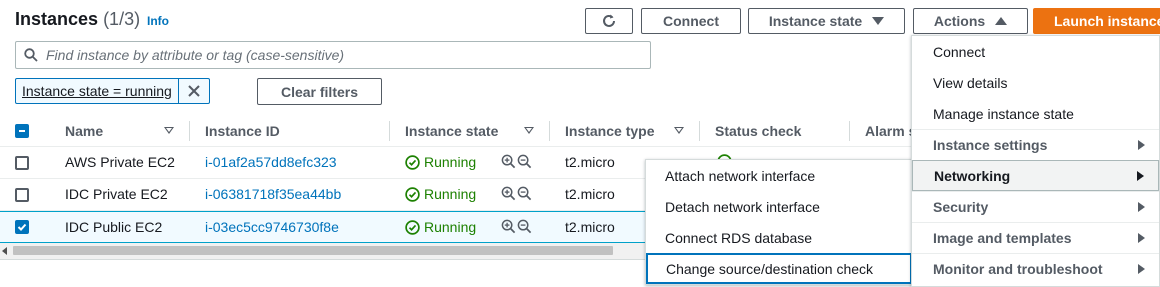  Describe the element at coordinates (1018, 269) in the screenshot. I see `menu-item-label: Monitor and troubleshoot` at that location.